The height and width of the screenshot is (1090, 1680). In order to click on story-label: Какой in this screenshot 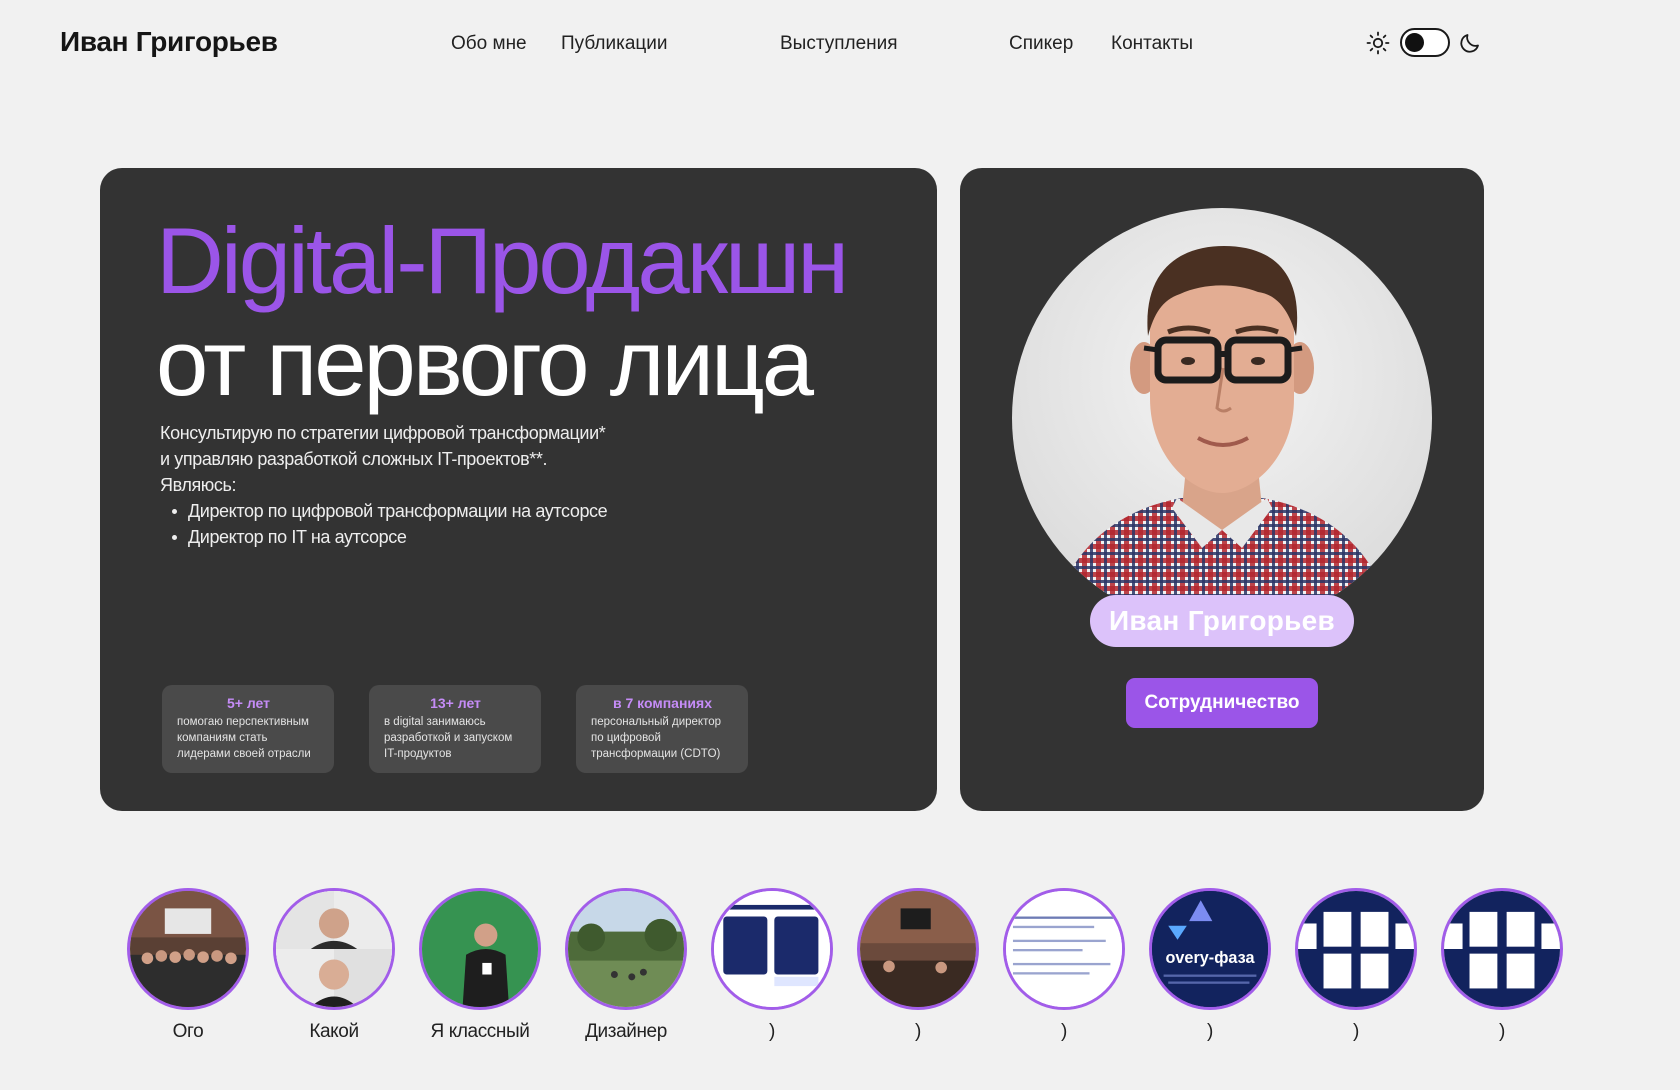, I will do `click(334, 1031)`.